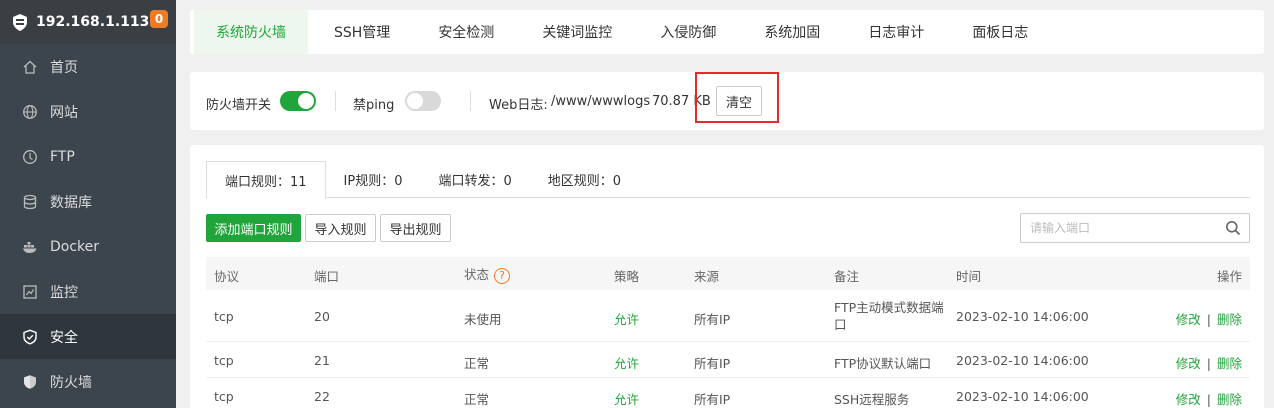 This screenshot has height=408, width=1274. What do you see at coordinates (1000, 32) in the screenshot?
I see `tab-panel-log: 面板日志` at bounding box center [1000, 32].